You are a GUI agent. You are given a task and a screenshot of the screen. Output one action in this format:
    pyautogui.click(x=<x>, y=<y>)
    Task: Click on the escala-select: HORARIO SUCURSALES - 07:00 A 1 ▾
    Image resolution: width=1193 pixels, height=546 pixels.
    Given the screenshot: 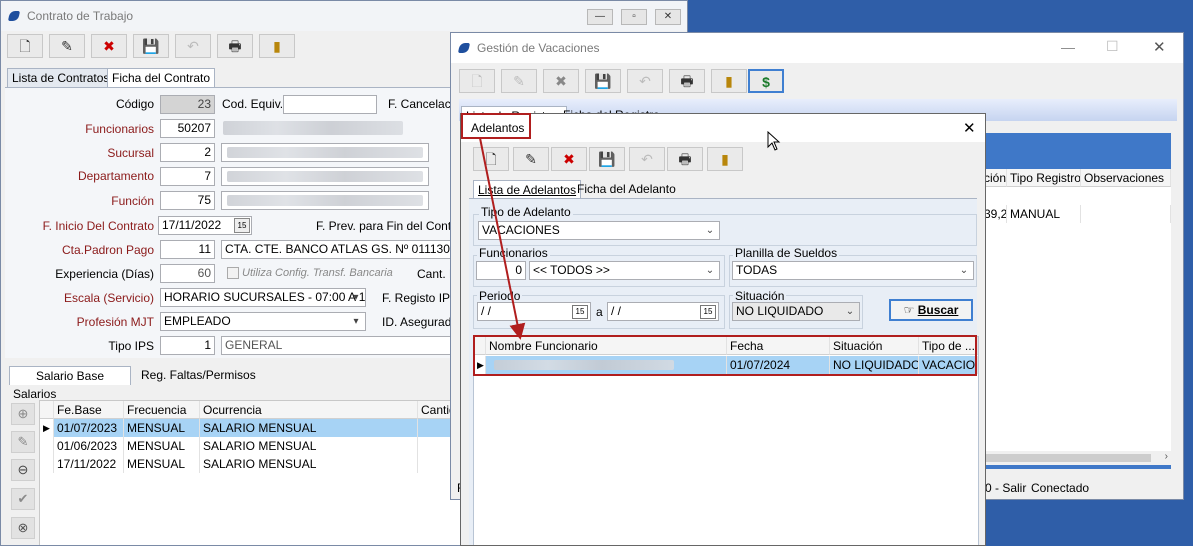 What is the action you would take?
    pyautogui.click(x=263, y=297)
    